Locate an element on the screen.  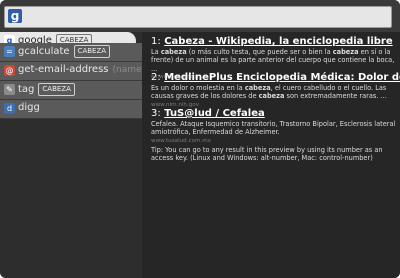
result-number: 3: is located at coordinates (156, 113).